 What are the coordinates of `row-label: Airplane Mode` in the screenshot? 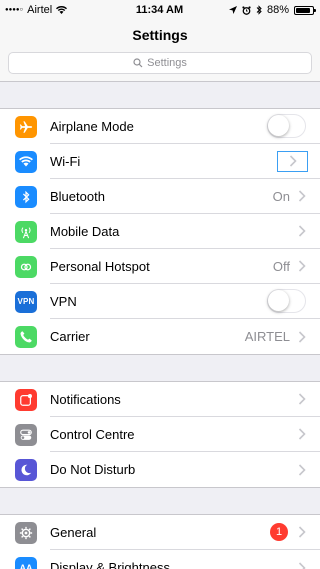 It's located at (92, 126).